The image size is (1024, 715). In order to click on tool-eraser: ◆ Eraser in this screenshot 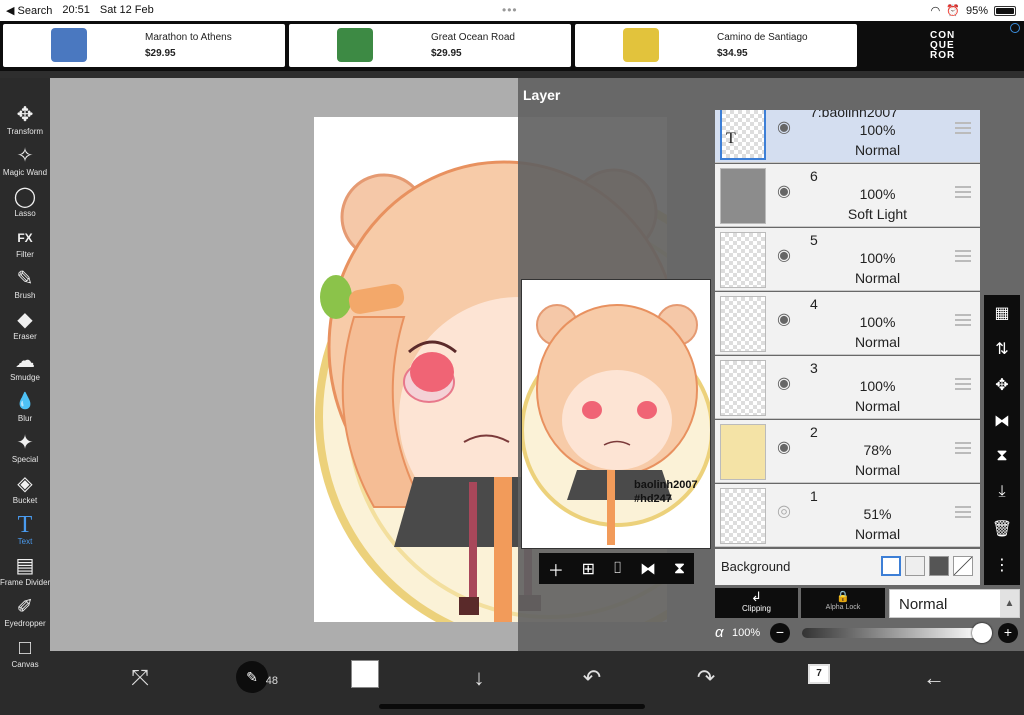, I will do `click(25, 325)`.